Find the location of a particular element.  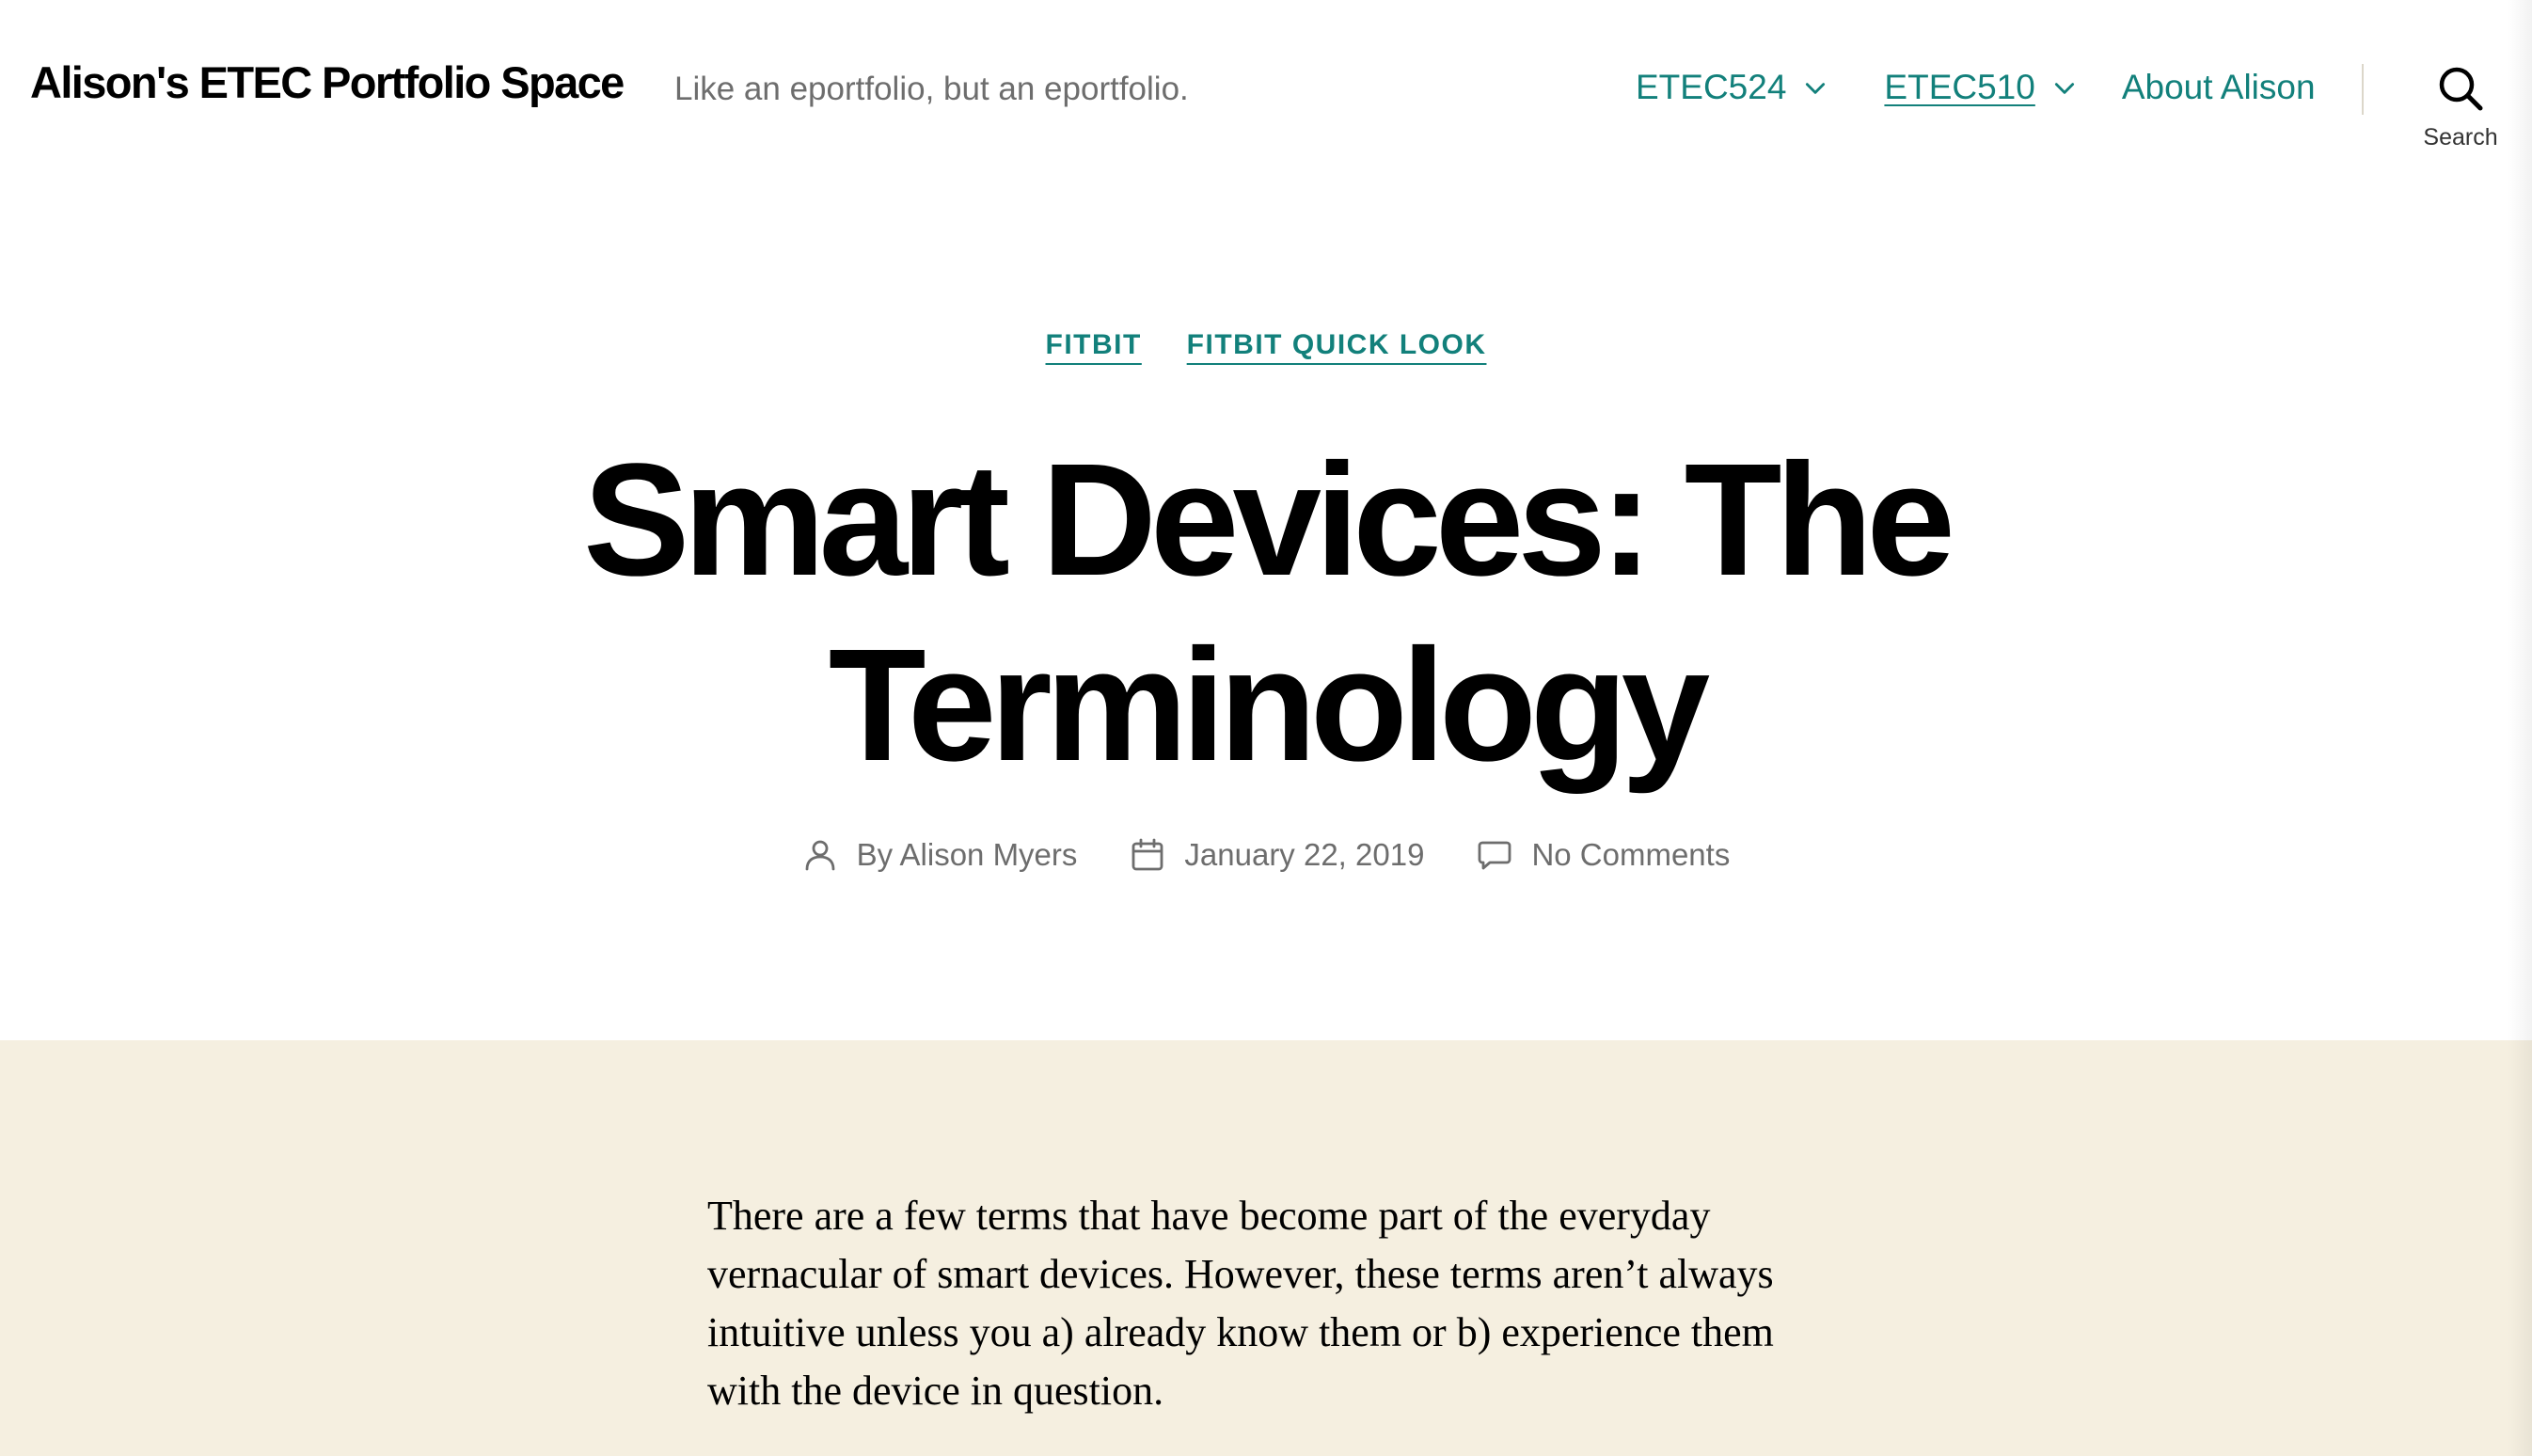

search-toggle-button: Search is located at coordinates (2460, 108).